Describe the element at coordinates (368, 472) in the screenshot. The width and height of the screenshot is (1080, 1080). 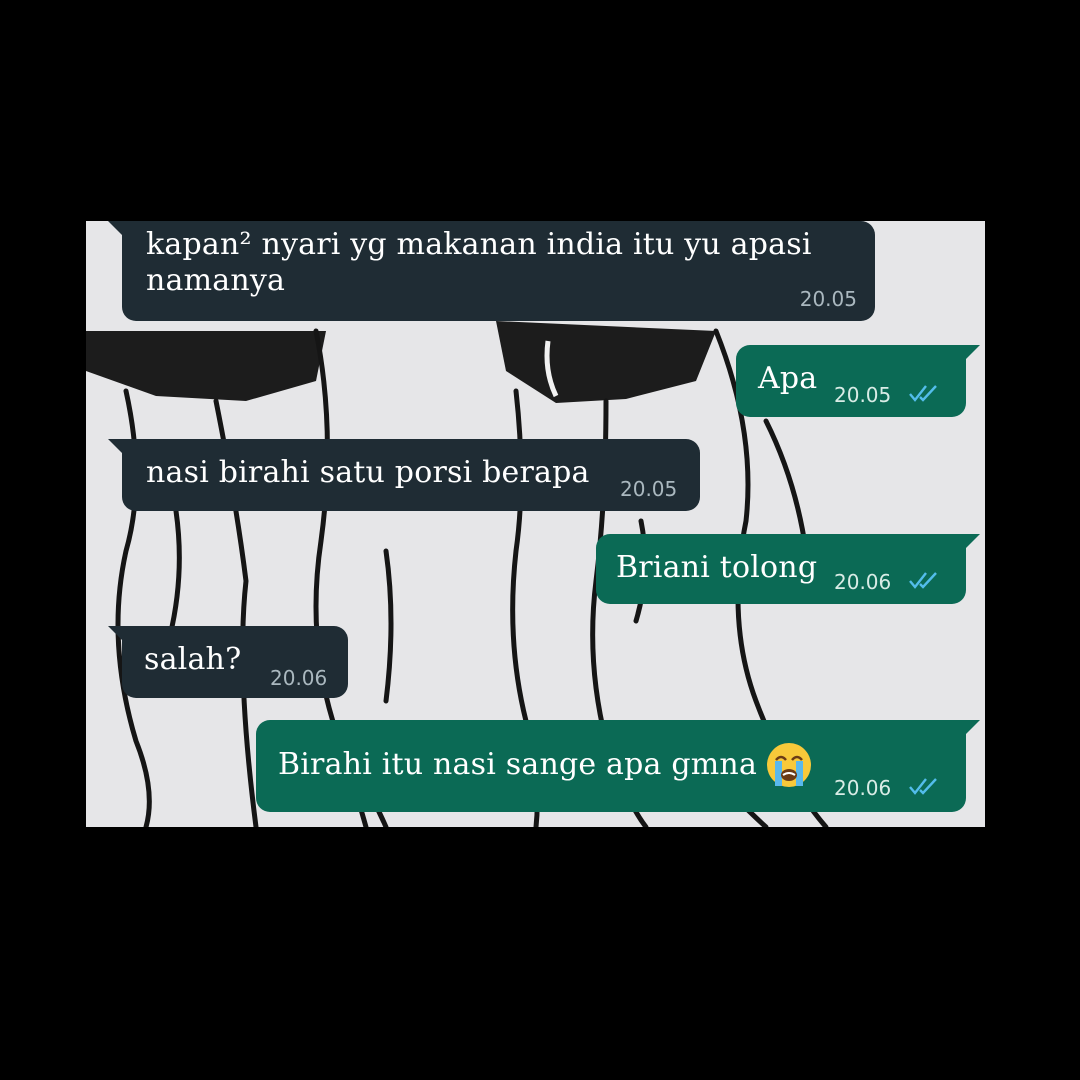
I see `message-text: nasi birahi satu porsi berapa` at that location.